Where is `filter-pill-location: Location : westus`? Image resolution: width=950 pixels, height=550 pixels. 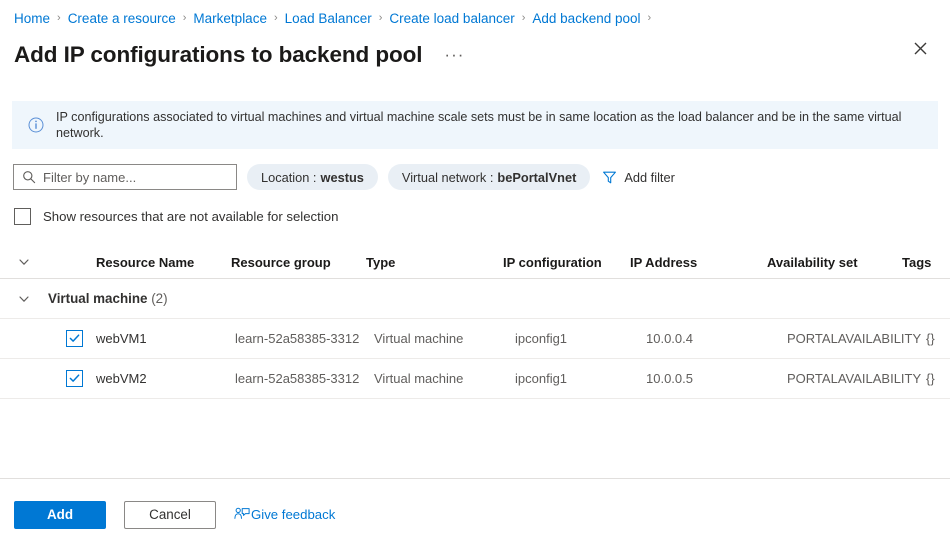
filter-pill-location: Location : westus is located at coordinates (312, 177).